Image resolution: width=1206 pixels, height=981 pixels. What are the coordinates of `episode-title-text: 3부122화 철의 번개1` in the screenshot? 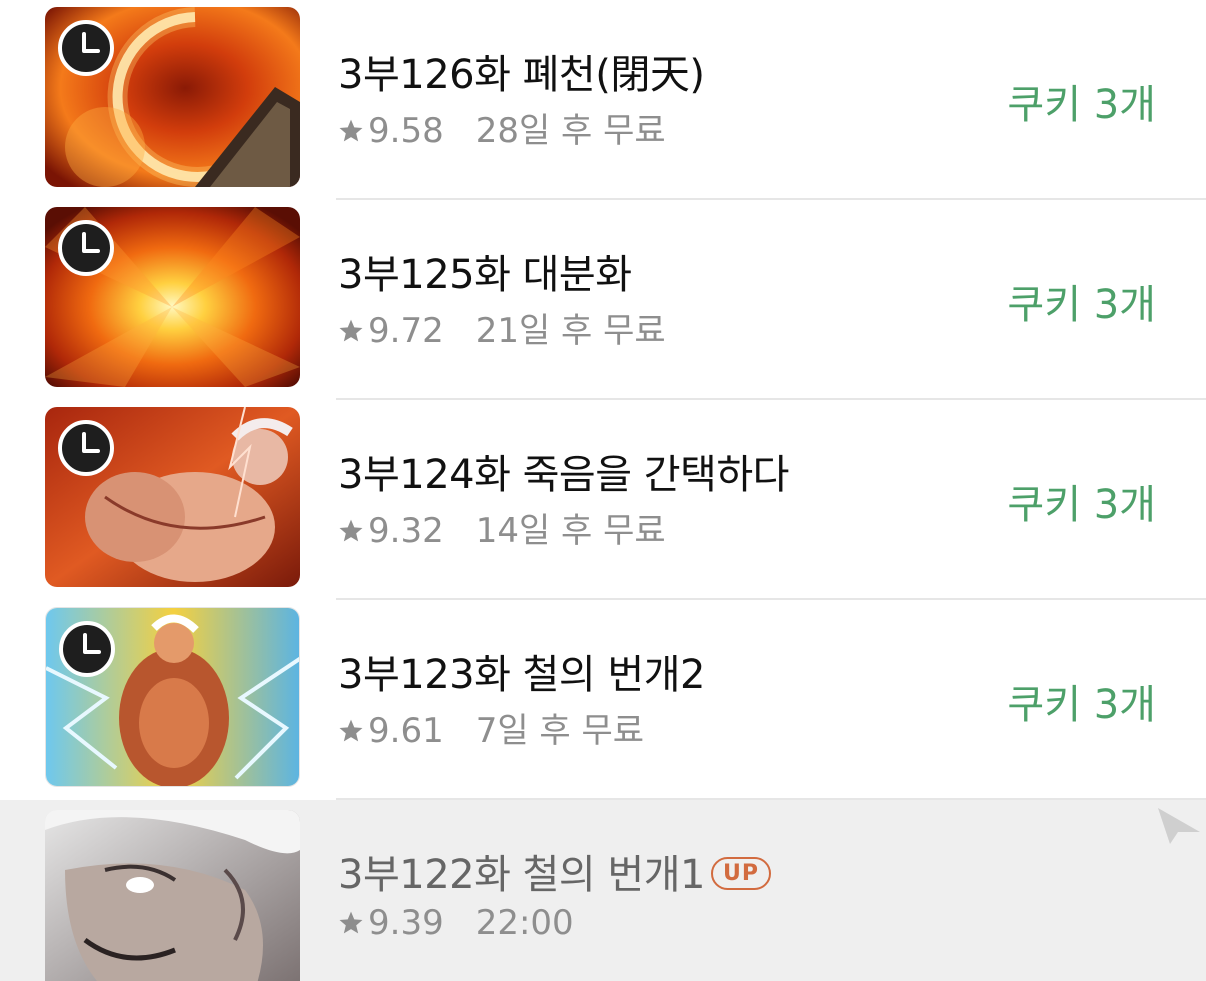 It's located at (521, 875).